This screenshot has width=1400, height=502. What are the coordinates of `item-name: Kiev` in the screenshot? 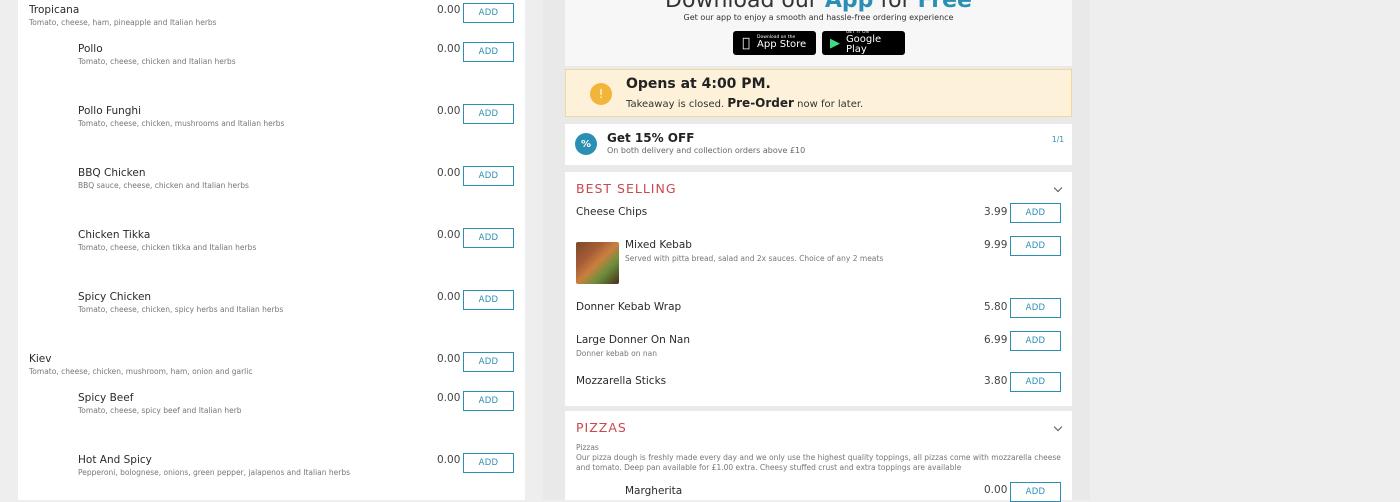 It's located at (40, 359).